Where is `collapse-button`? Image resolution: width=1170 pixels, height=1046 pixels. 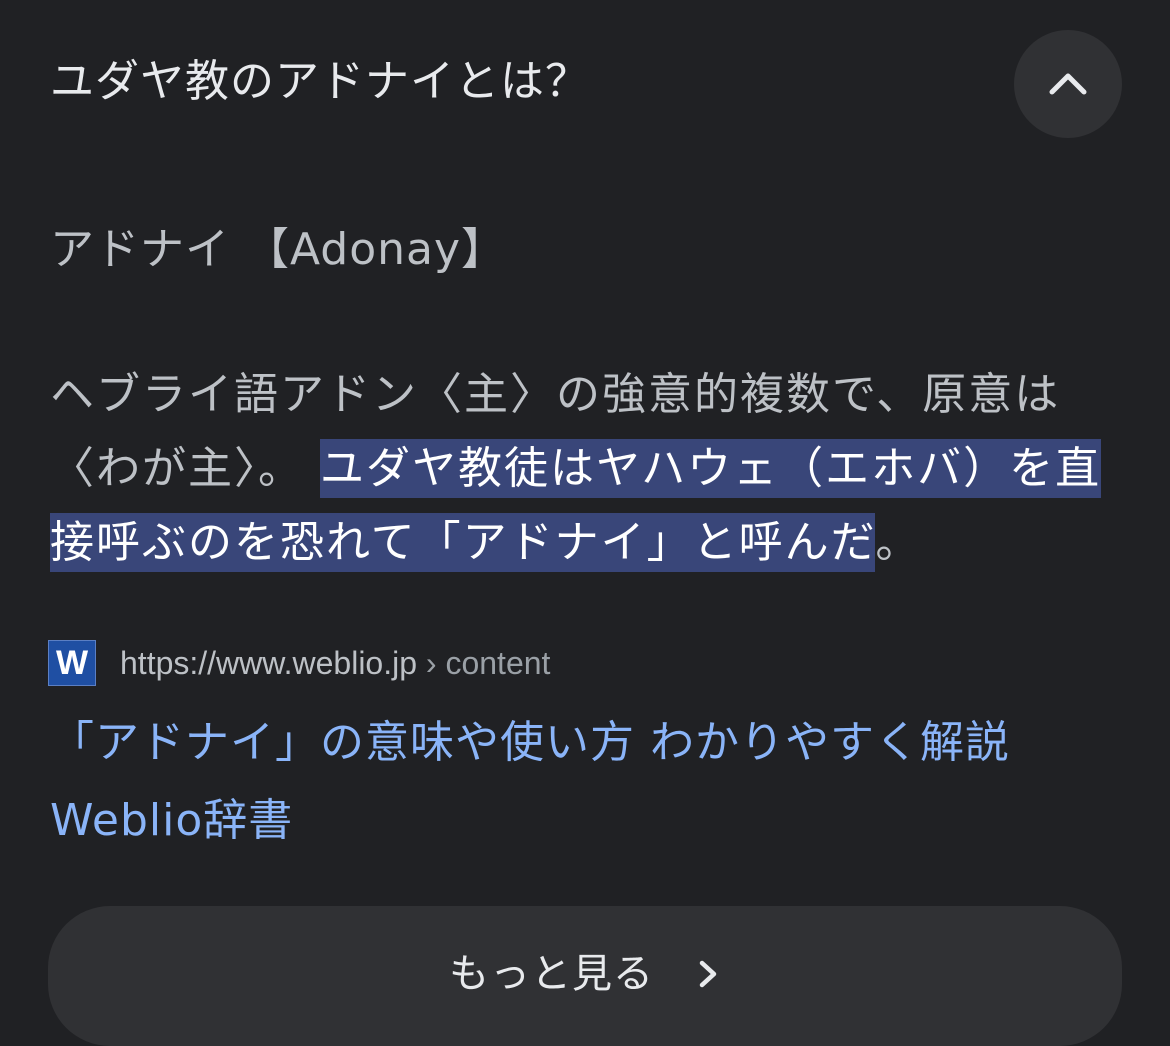
collapse-button is located at coordinates (1068, 84).